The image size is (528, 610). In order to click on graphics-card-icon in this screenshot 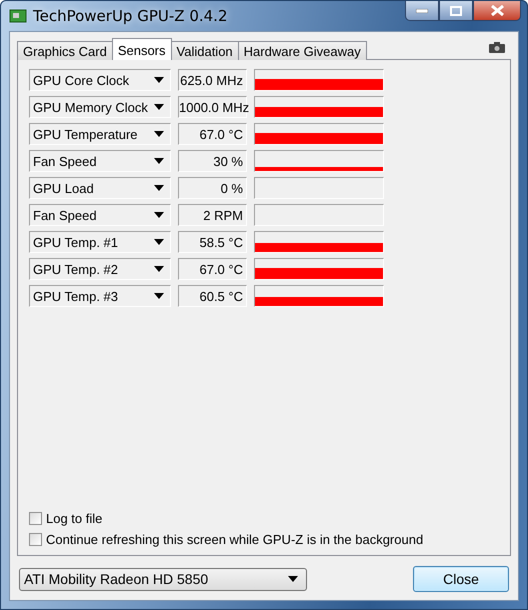, I will do `click(18, 16)`.